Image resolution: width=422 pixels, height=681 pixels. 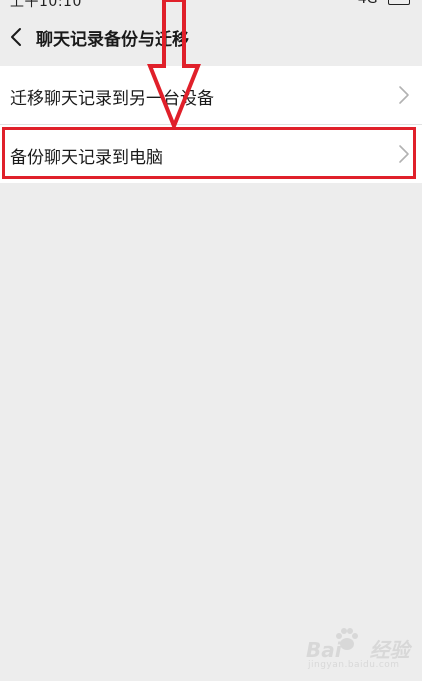 I want to click on watermark: Bai 经验 jingyan.baidu.com, so click(x=356, y=648).